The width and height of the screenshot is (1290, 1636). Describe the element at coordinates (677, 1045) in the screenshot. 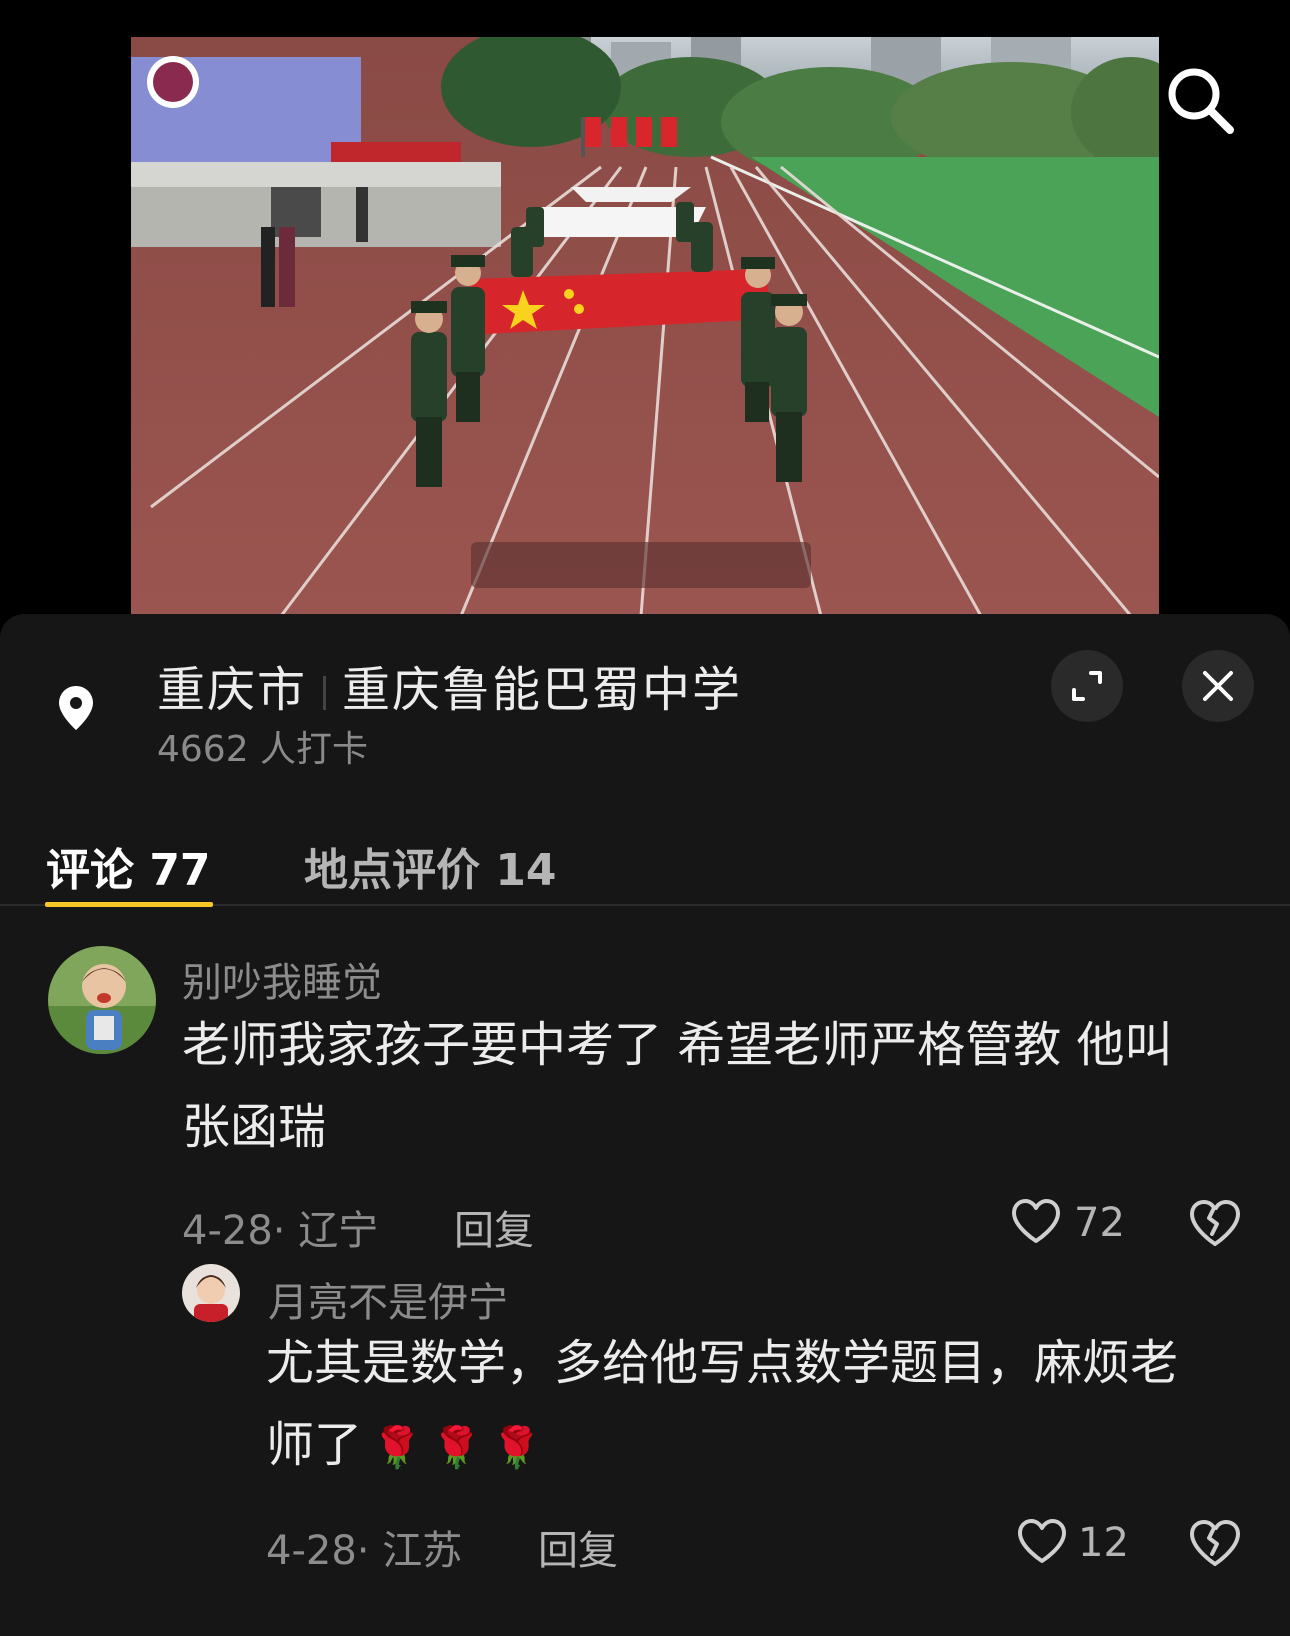

I see `comment-text-line: 老师我家孩子要中考了 希望老师严格管教 他叫` at that location.